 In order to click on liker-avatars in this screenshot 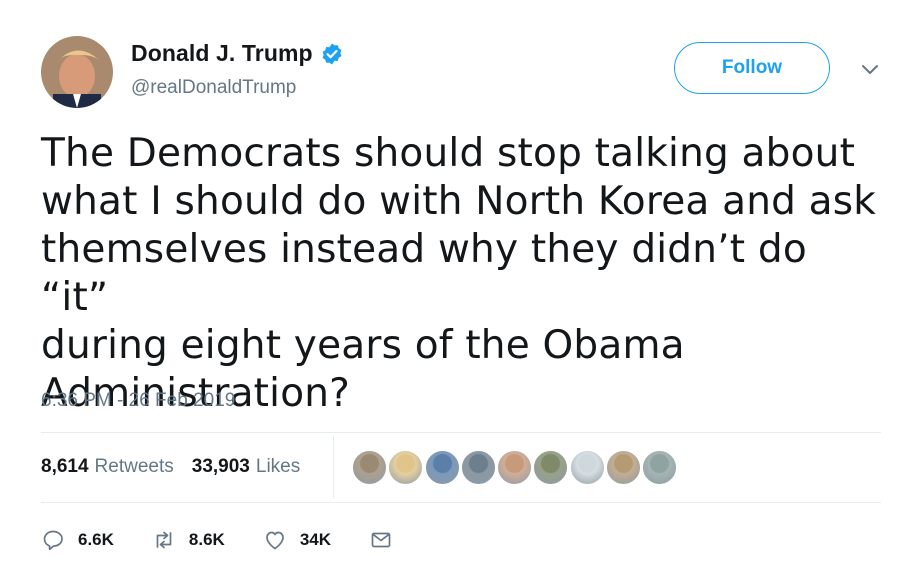, I will do `click(515, 467)`.